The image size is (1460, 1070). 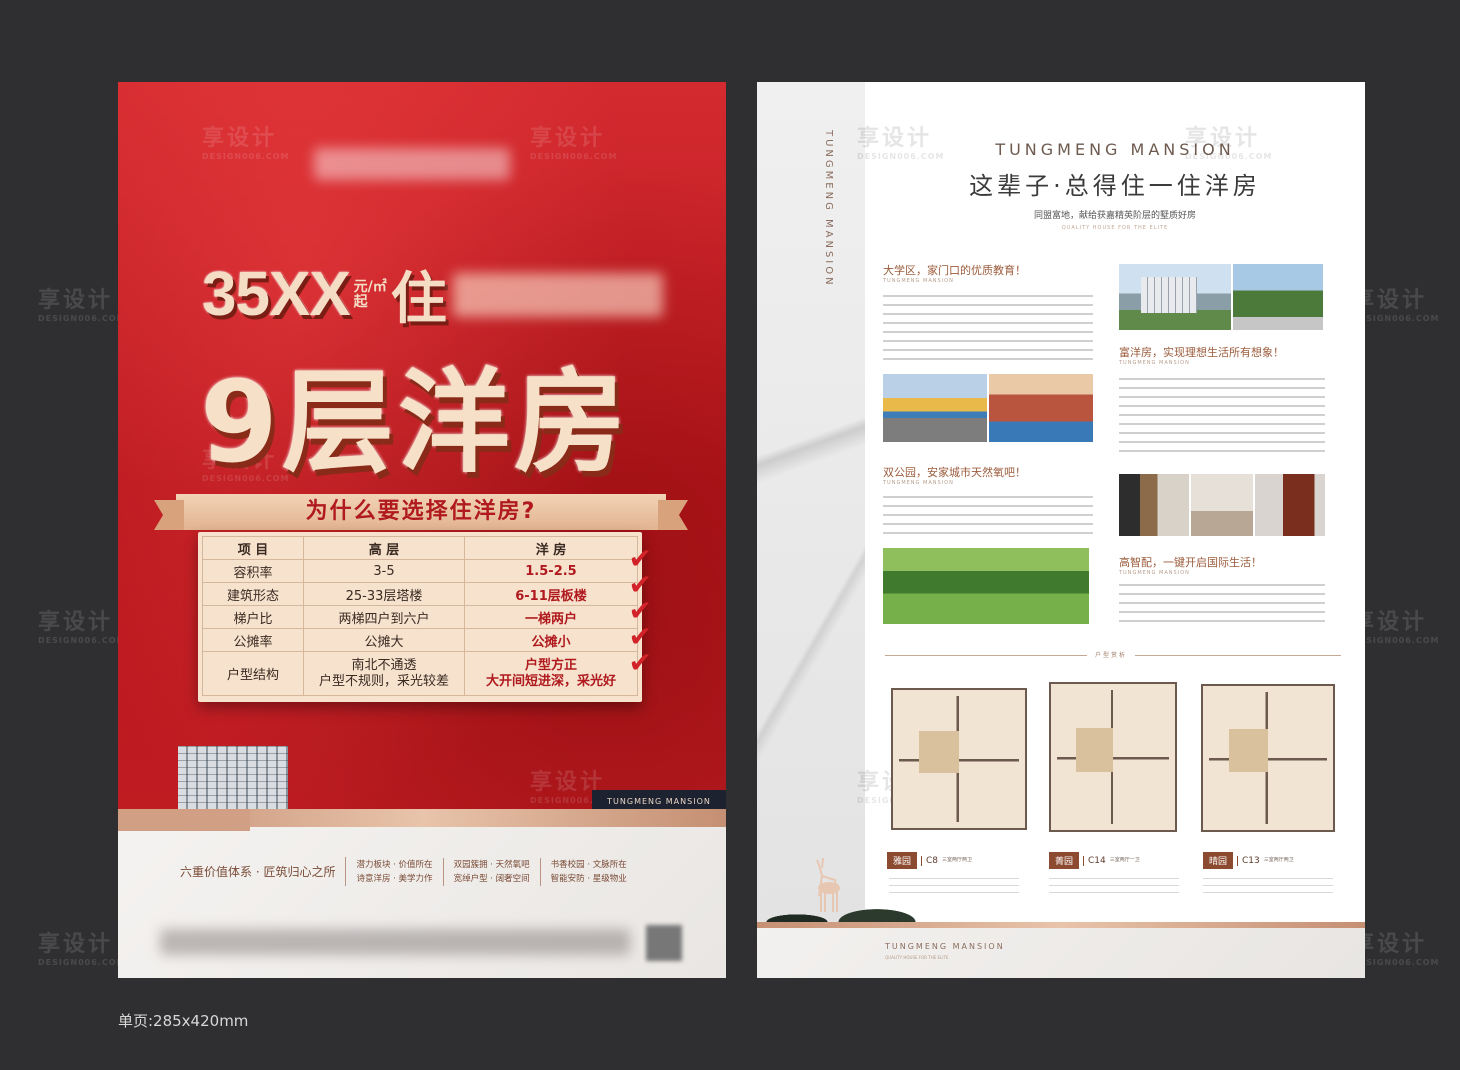 What do you see at coordinates (945, 946) in the screenshot?
I see `footer-mansion: TUNGMENG MANSION` at bounding box center [945, 946].